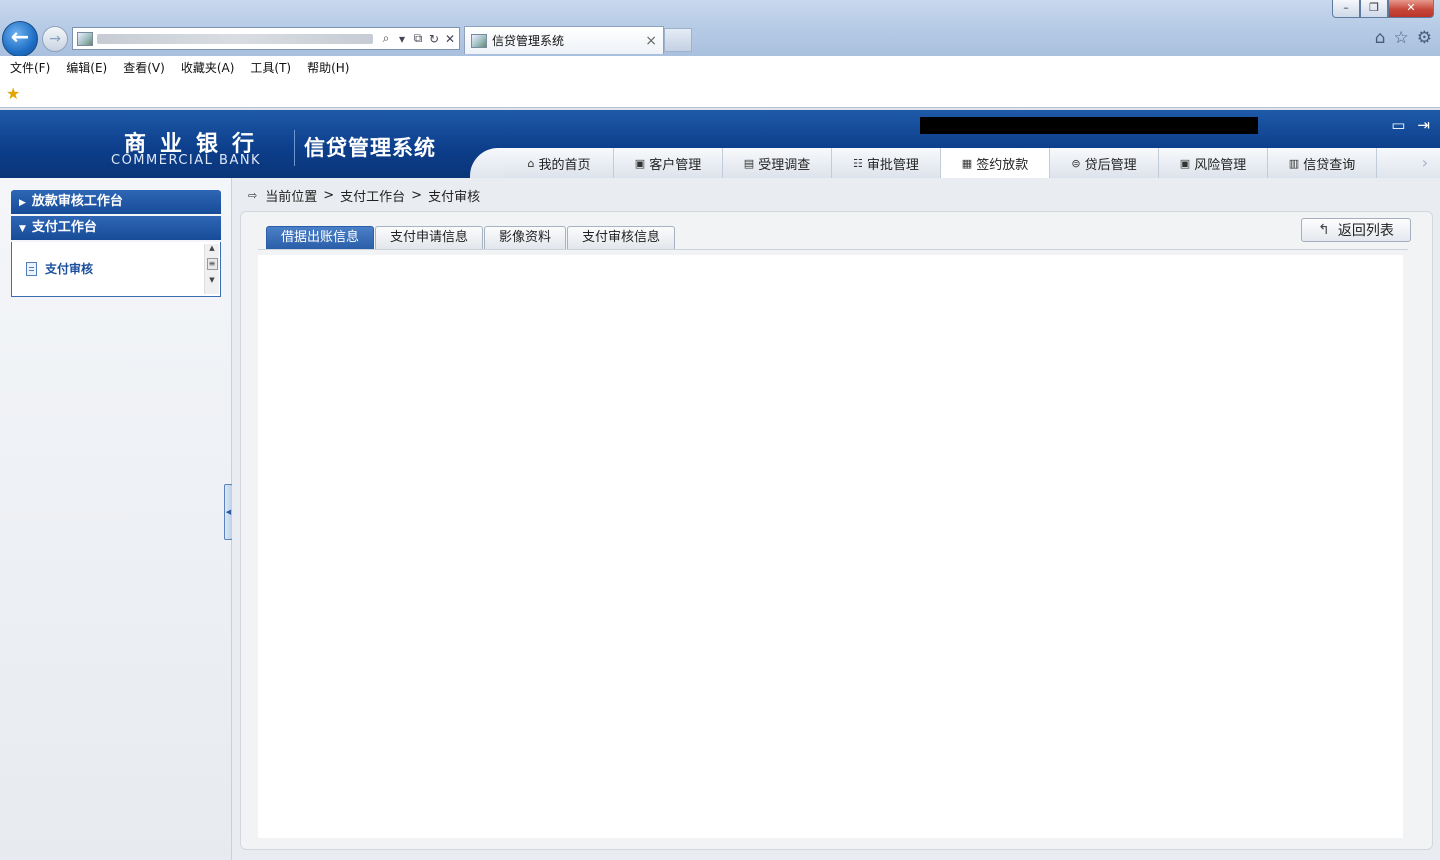 Image resolution: width=1440 pixels, height=860 pixels. What do you see at coordinates (621, 237) in the screenshot?
I see `tab-payment-review-info: 支付审核信息` at bounding box center [621, 237].